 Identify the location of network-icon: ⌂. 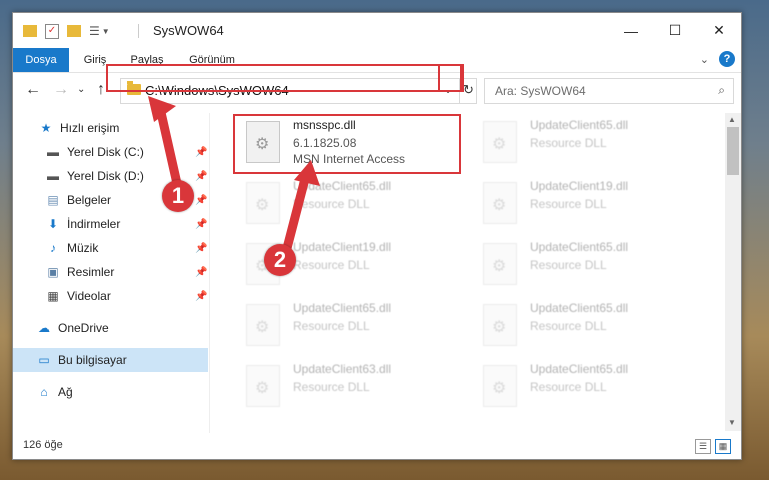
(44, 392).